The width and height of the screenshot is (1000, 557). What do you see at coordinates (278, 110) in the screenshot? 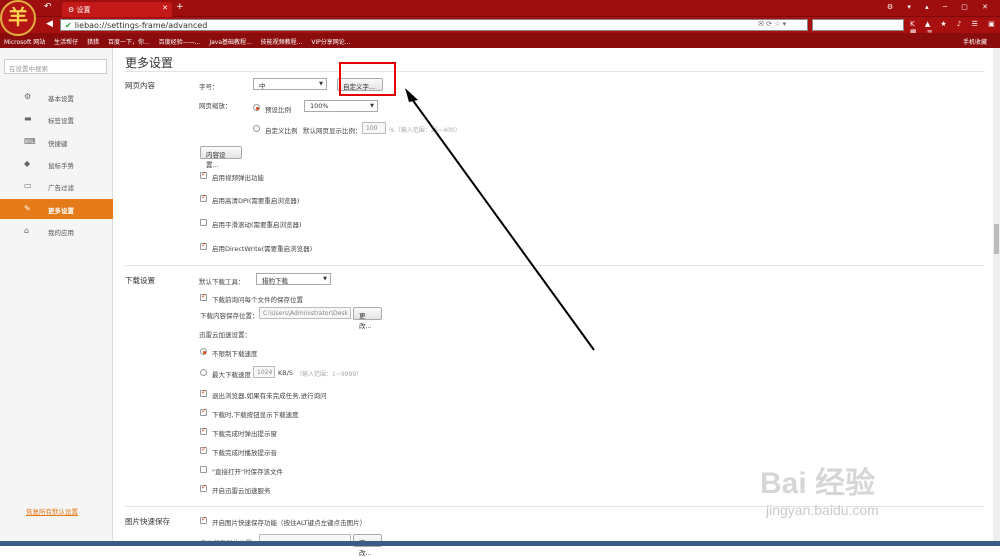
I see `preset-zoom-label: 预设比例` at bounding box center [278, 110].